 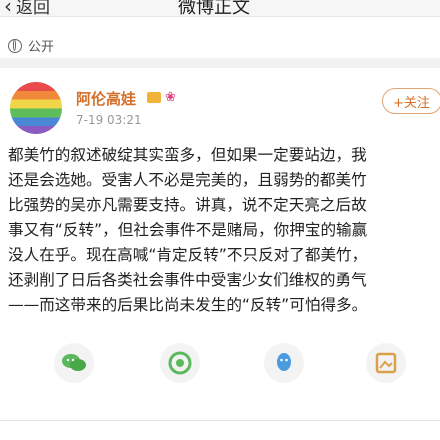 I want to click on post-line: 都美竹的叙述破绽其实蛮多，但如果一定要站边，我, so click(x=187, y=155).